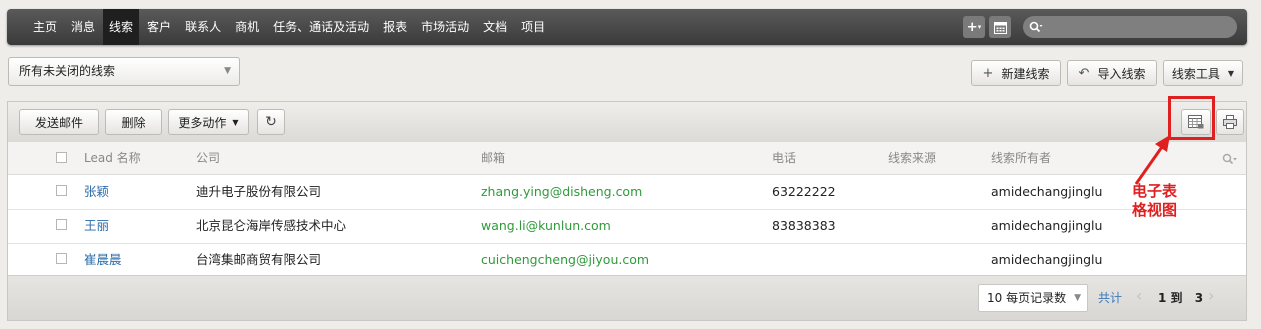  I want to click on pagination-bar: 10 每页记录数 ▼ 共计 ‹ 1 到 3 ›, so click(627, 297).